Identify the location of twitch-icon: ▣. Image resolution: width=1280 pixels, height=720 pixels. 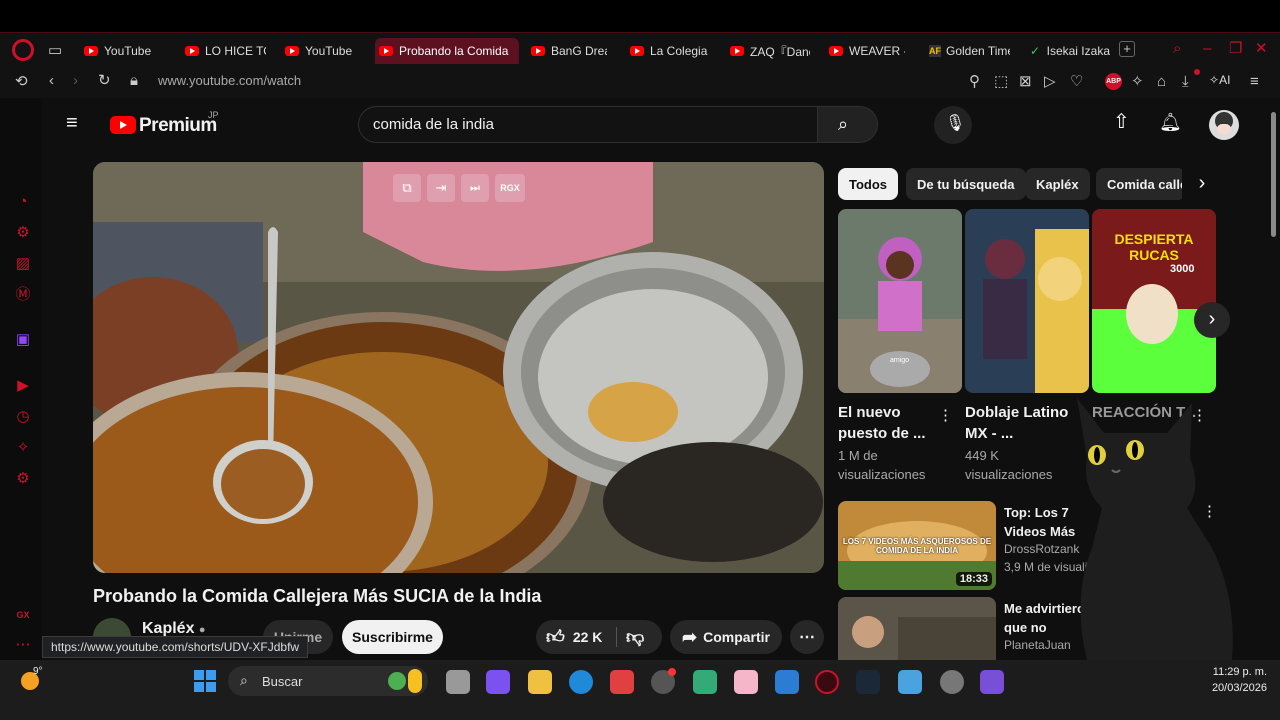
(23, 340).